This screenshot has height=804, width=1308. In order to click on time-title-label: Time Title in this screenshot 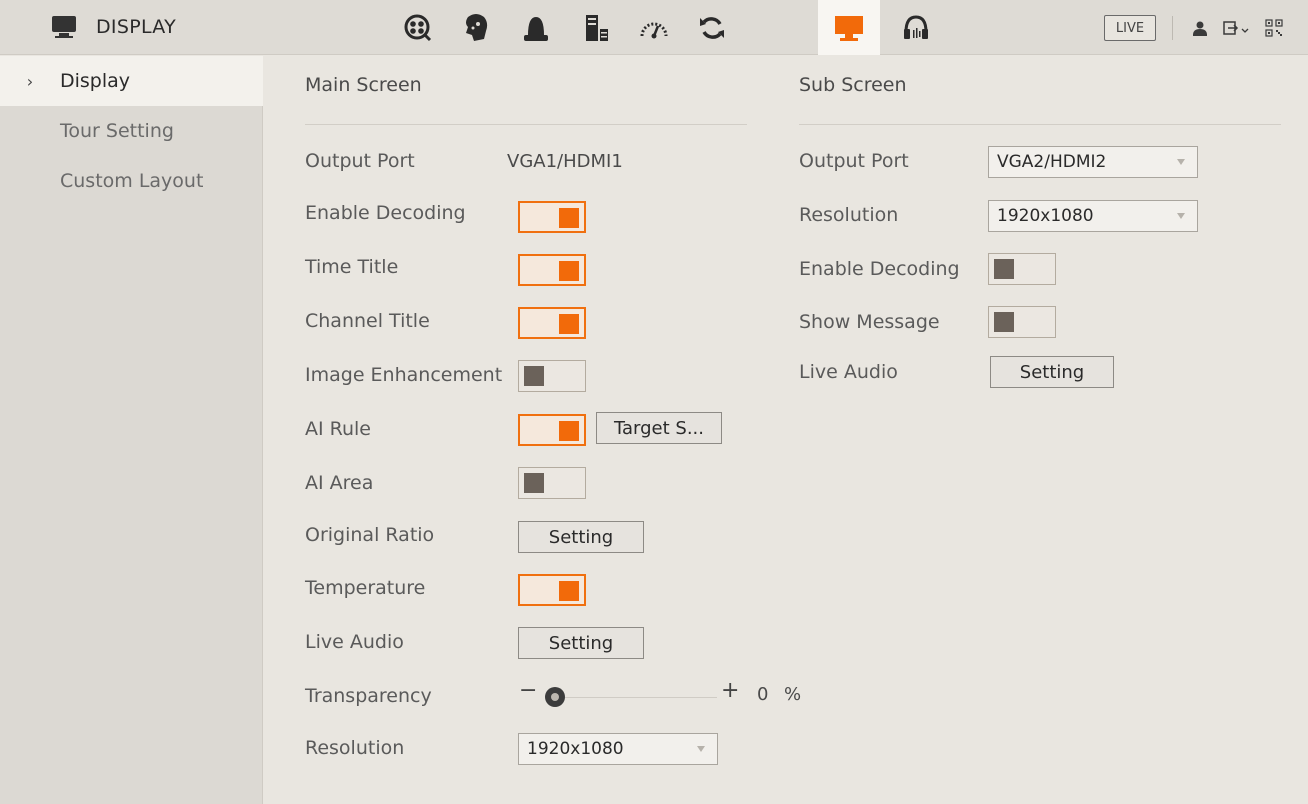, I will do `click(352, 267)`.